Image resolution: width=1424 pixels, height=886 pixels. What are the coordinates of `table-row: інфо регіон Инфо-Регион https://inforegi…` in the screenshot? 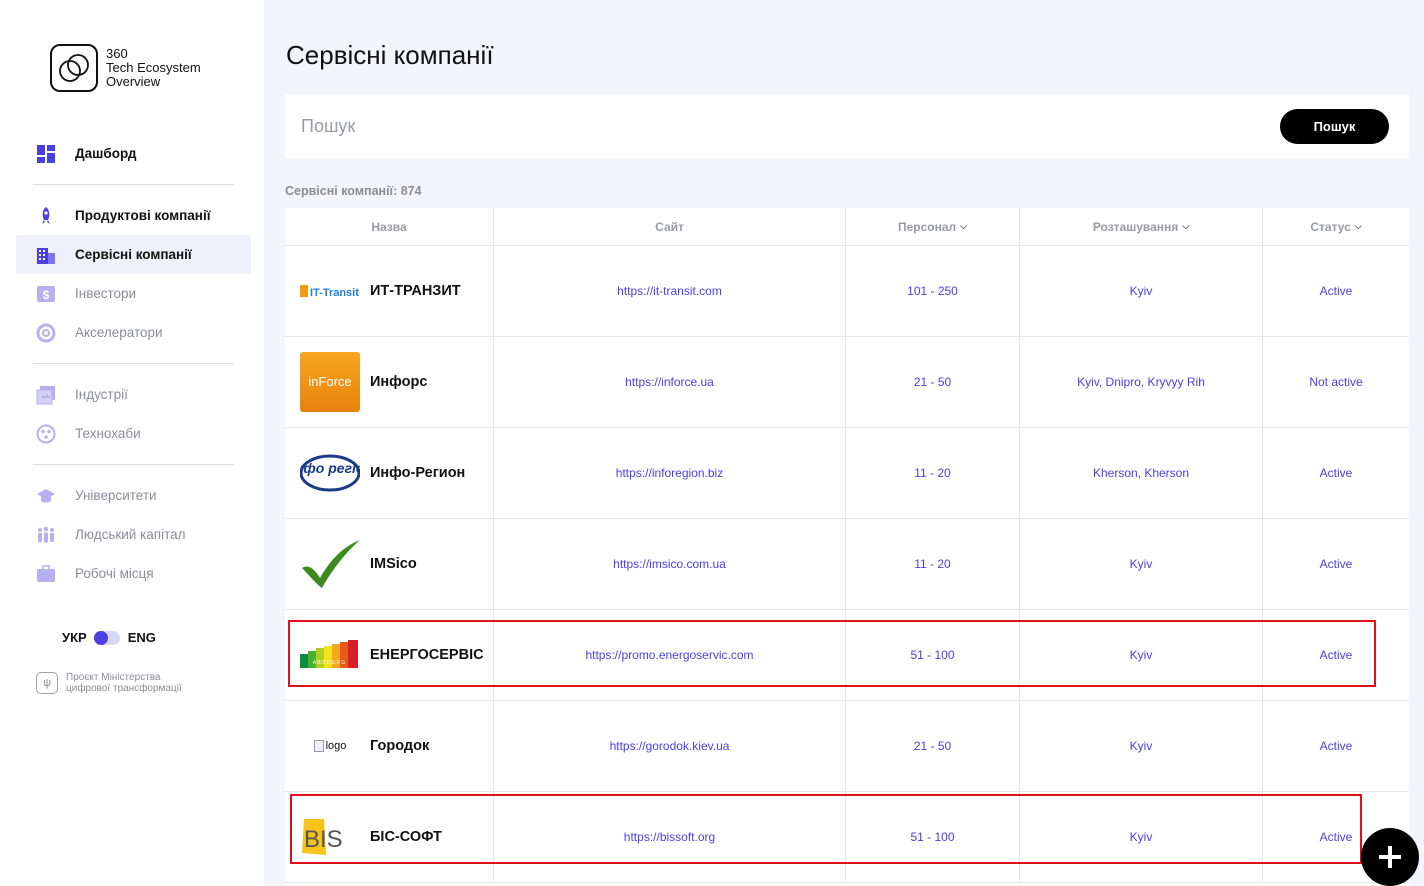 It's located at (847, 473).